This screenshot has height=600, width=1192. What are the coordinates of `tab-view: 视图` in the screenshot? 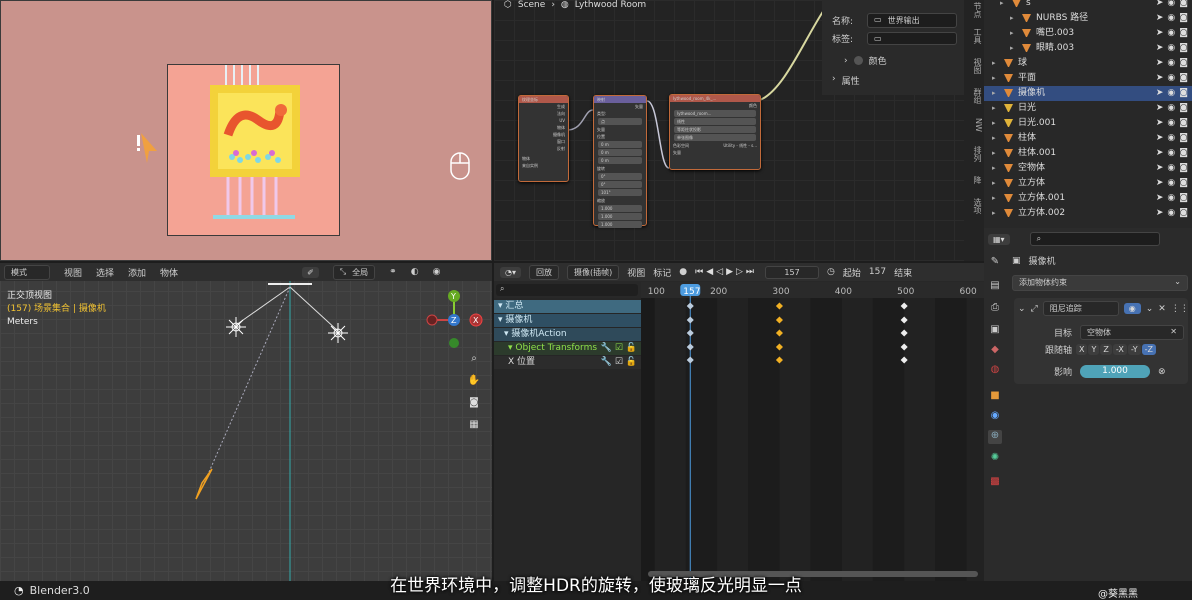 It's located at (975, 66).